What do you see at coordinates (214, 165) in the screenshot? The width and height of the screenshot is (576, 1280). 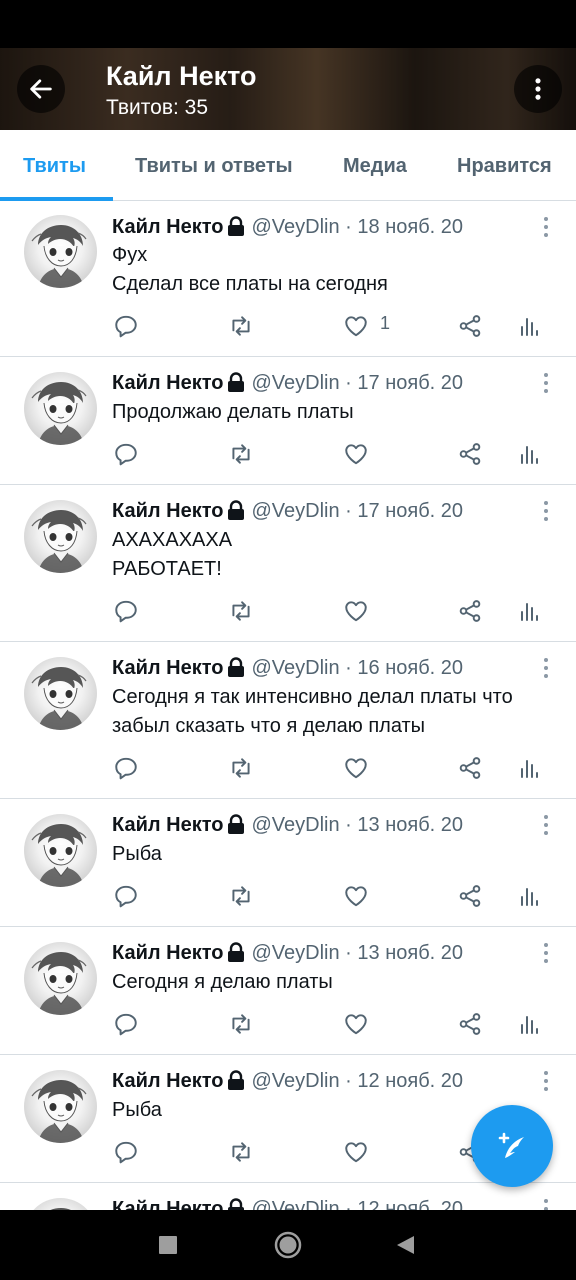 I see `tab-tweets-and-replies: Твиты и ответы` at bounding box center [214, 165].